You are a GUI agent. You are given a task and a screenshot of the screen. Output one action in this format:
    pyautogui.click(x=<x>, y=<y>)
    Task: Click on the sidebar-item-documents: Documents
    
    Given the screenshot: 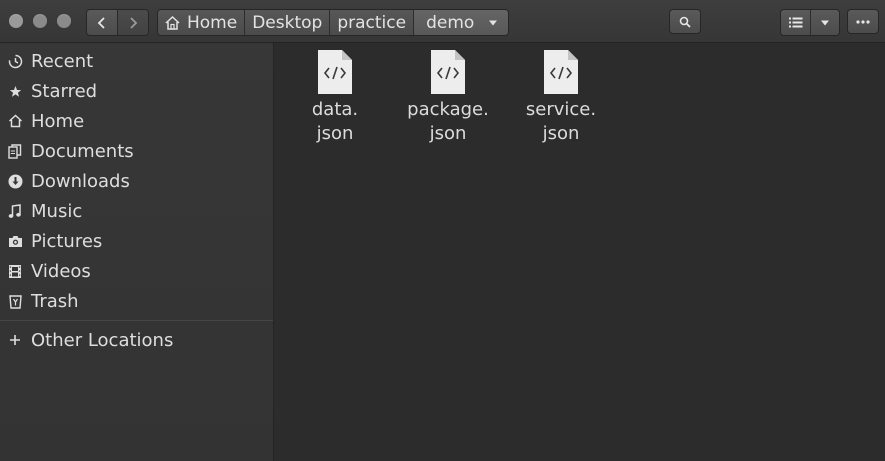 What is the action you would take?
    pyautogui.click(x=136, y=151)
    